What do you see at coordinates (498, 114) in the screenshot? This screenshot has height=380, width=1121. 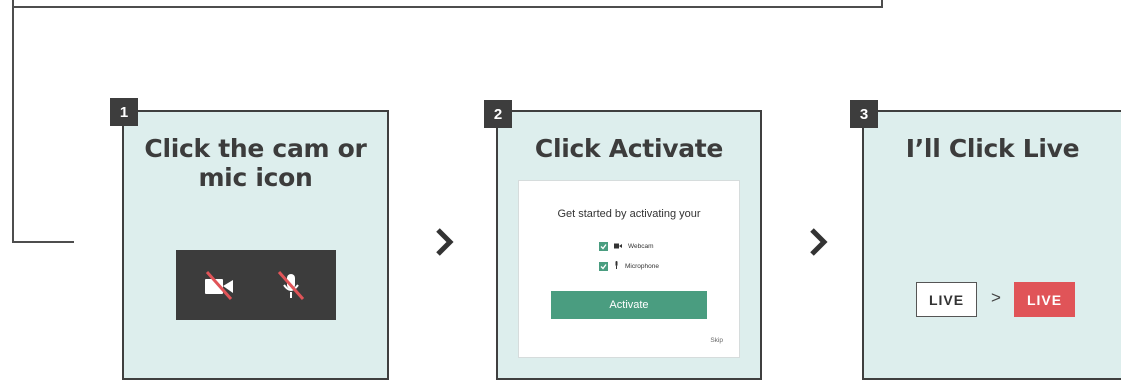 I see `step-2-number: 2` at bounding box center [498, 114].